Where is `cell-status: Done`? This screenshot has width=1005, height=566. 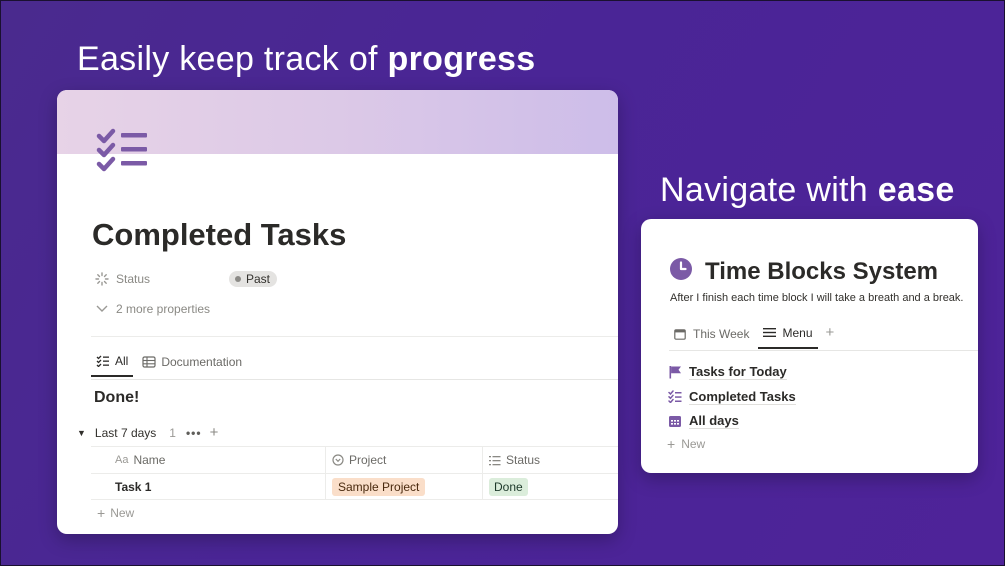 cell-status: Done is located at coordinates (550, 486).